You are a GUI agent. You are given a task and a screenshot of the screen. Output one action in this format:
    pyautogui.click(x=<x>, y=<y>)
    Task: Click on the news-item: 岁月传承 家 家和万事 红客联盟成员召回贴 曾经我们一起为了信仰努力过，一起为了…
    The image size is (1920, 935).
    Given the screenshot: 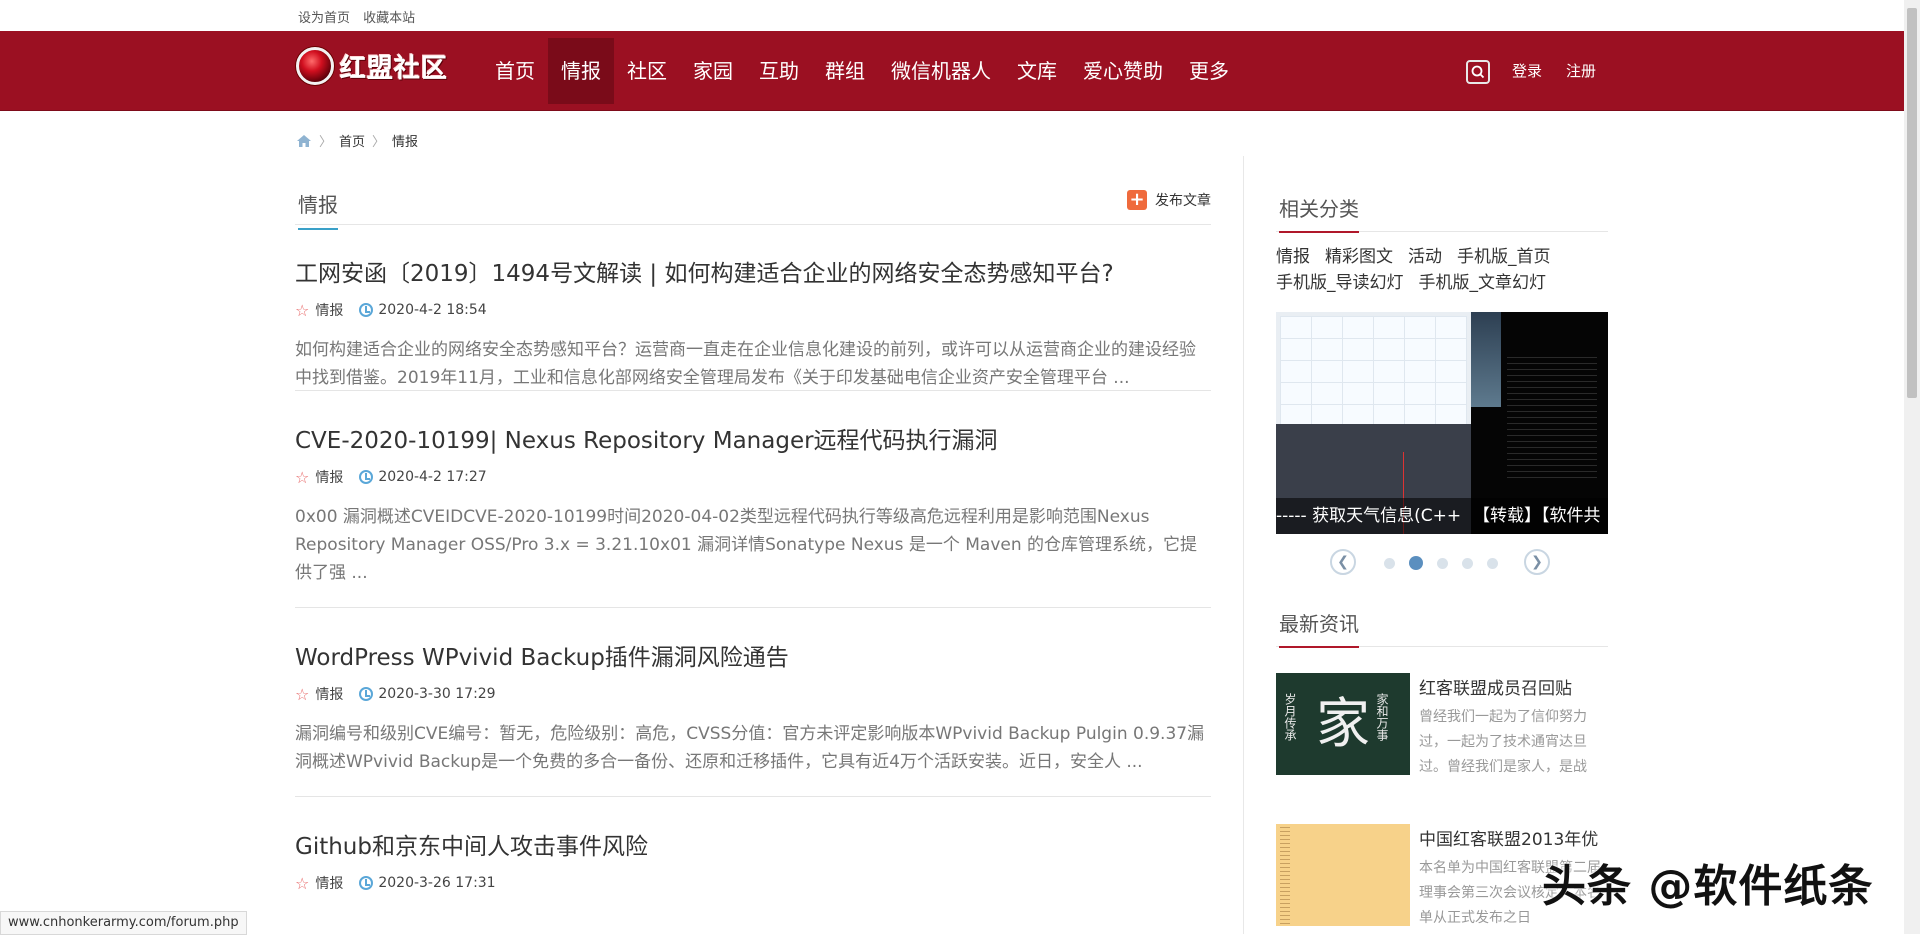 What is the action you would take?
    pyautogui.click(x=1442, y=726)
    